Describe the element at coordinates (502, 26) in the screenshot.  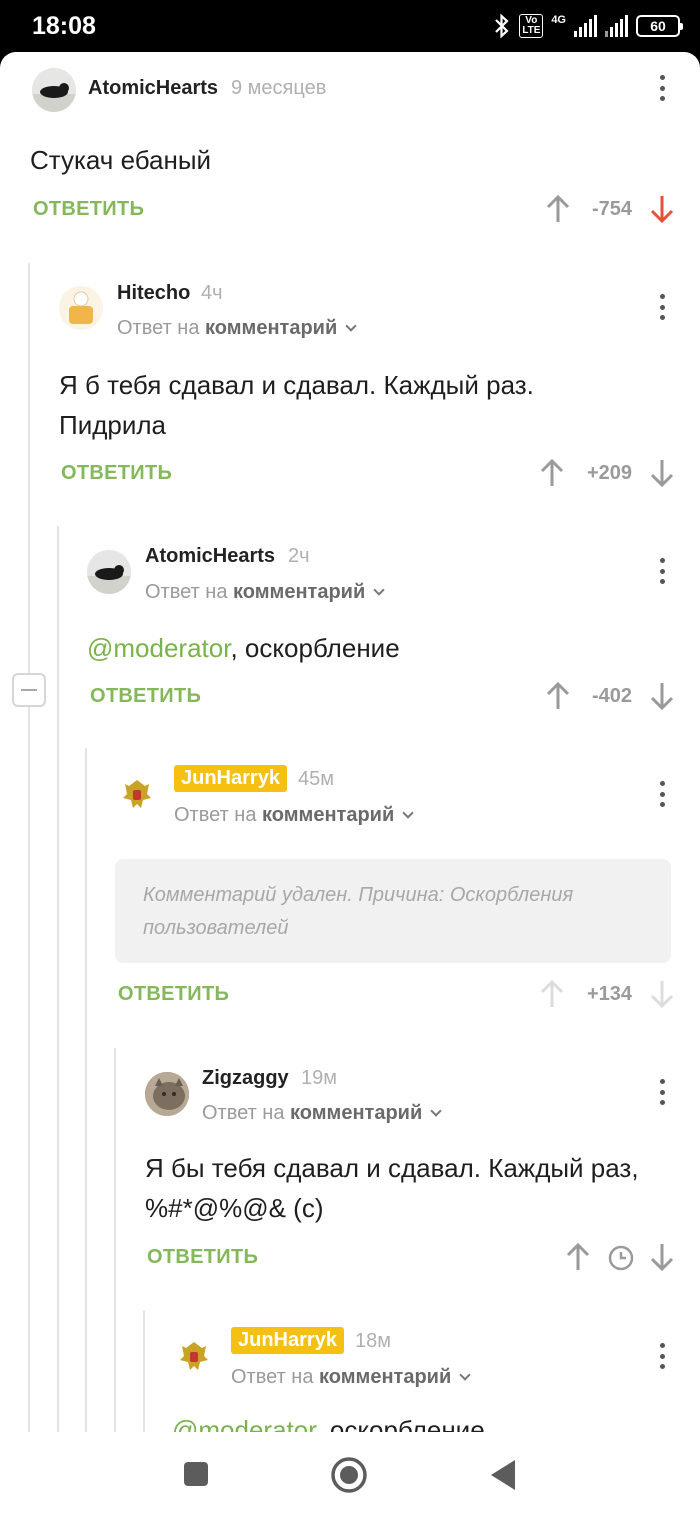
I see `bluetooth-icon` at that location.